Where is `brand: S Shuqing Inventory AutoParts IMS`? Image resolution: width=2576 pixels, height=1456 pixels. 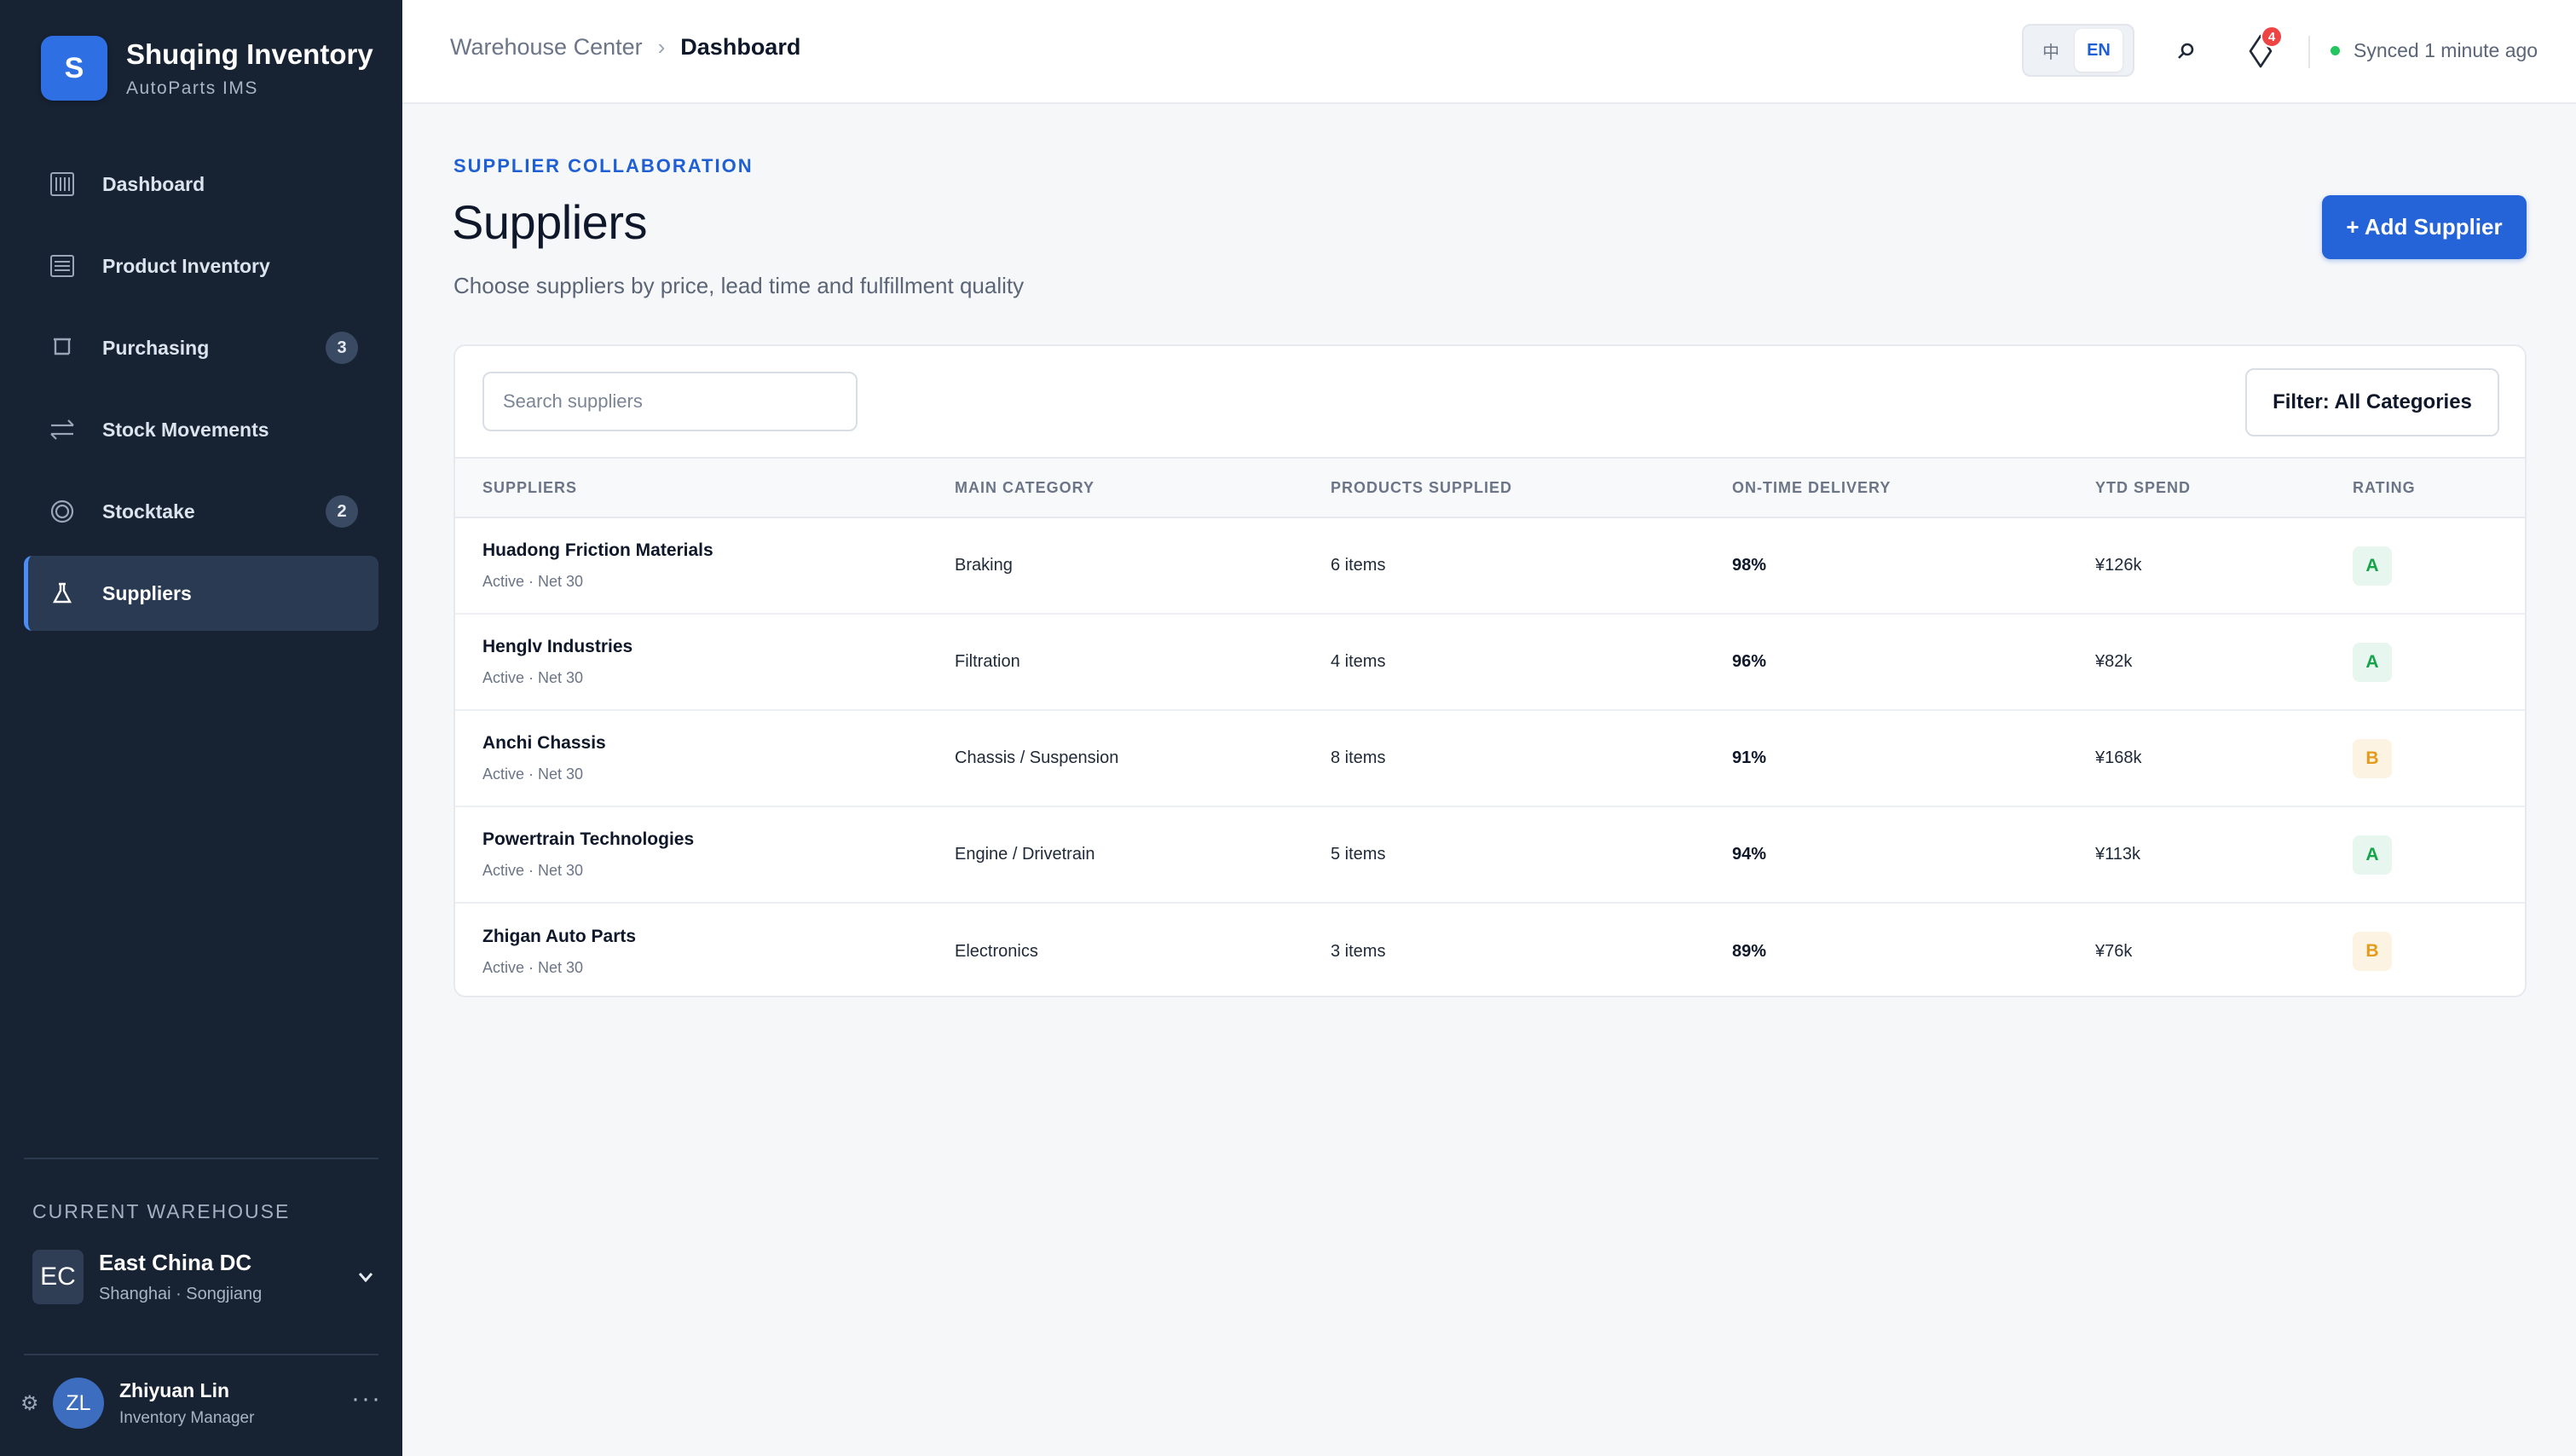 brand: S Shuqing Inventory AutoParts IMS is located at coordinates (207, 68).